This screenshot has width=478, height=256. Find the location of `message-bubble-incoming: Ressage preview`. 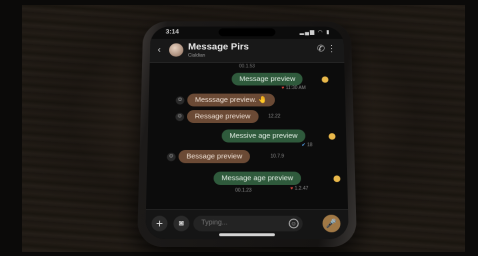

message-bubble-incoming: Ressage preview is located at coordinates (222, 116).